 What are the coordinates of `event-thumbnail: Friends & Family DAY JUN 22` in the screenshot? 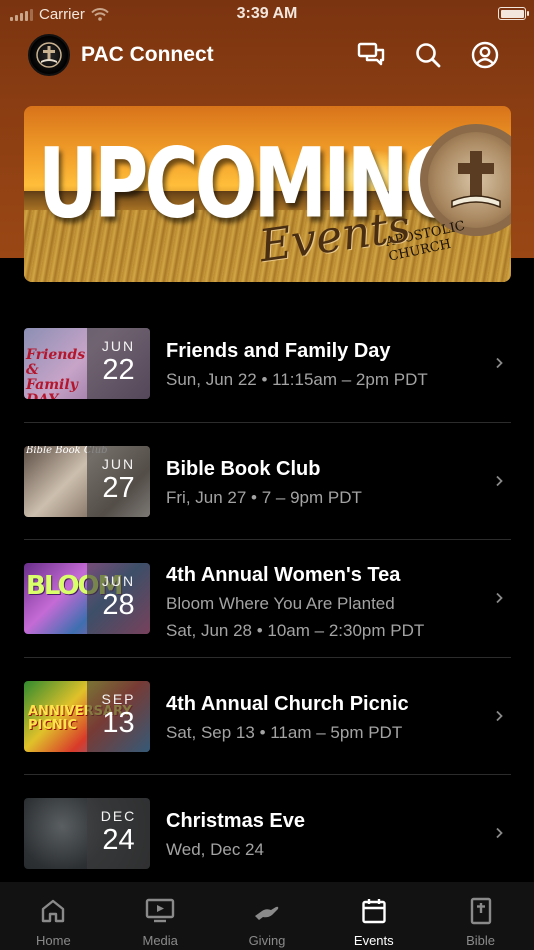 It's located at (87, 363).